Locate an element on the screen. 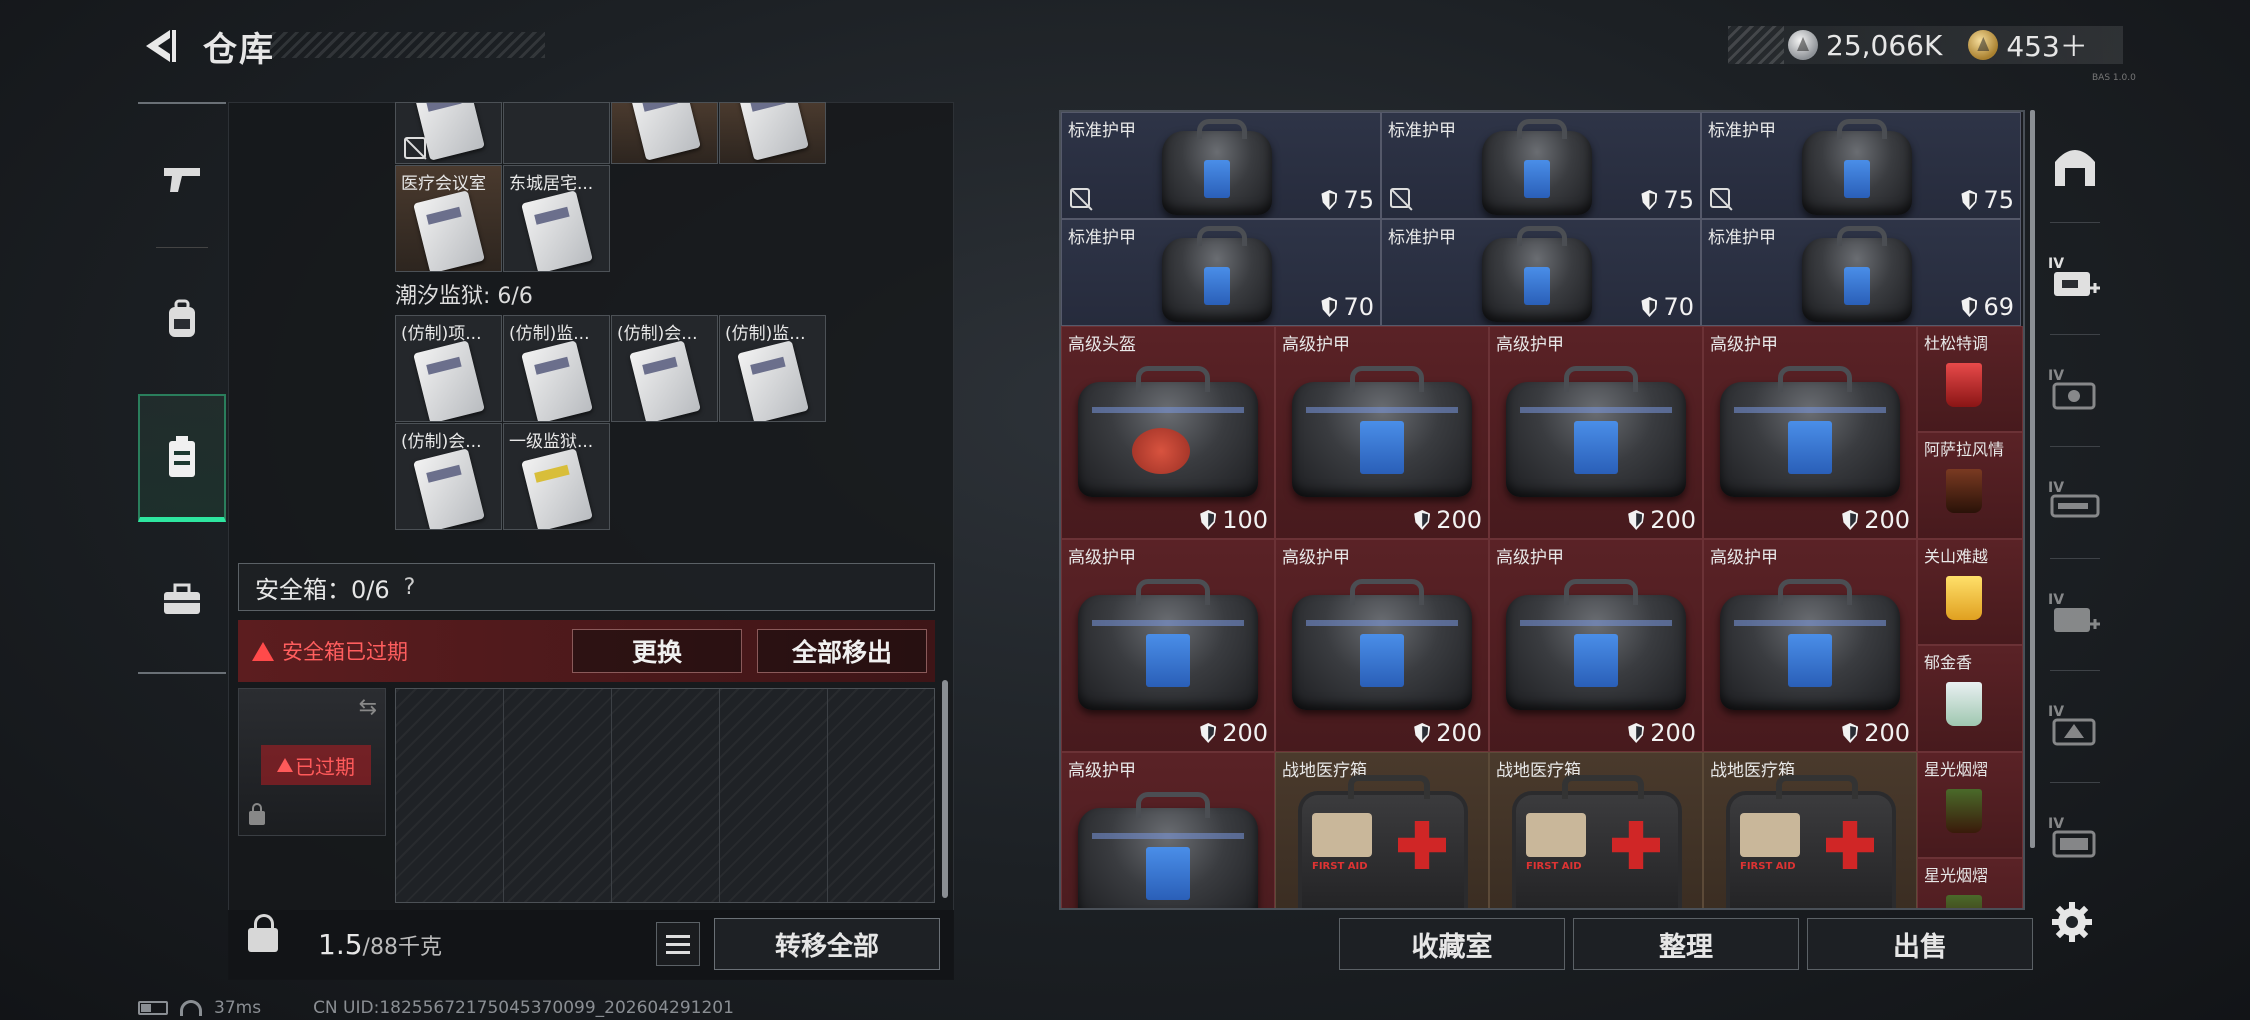  title-decoration is located at coordinates (407, 45).